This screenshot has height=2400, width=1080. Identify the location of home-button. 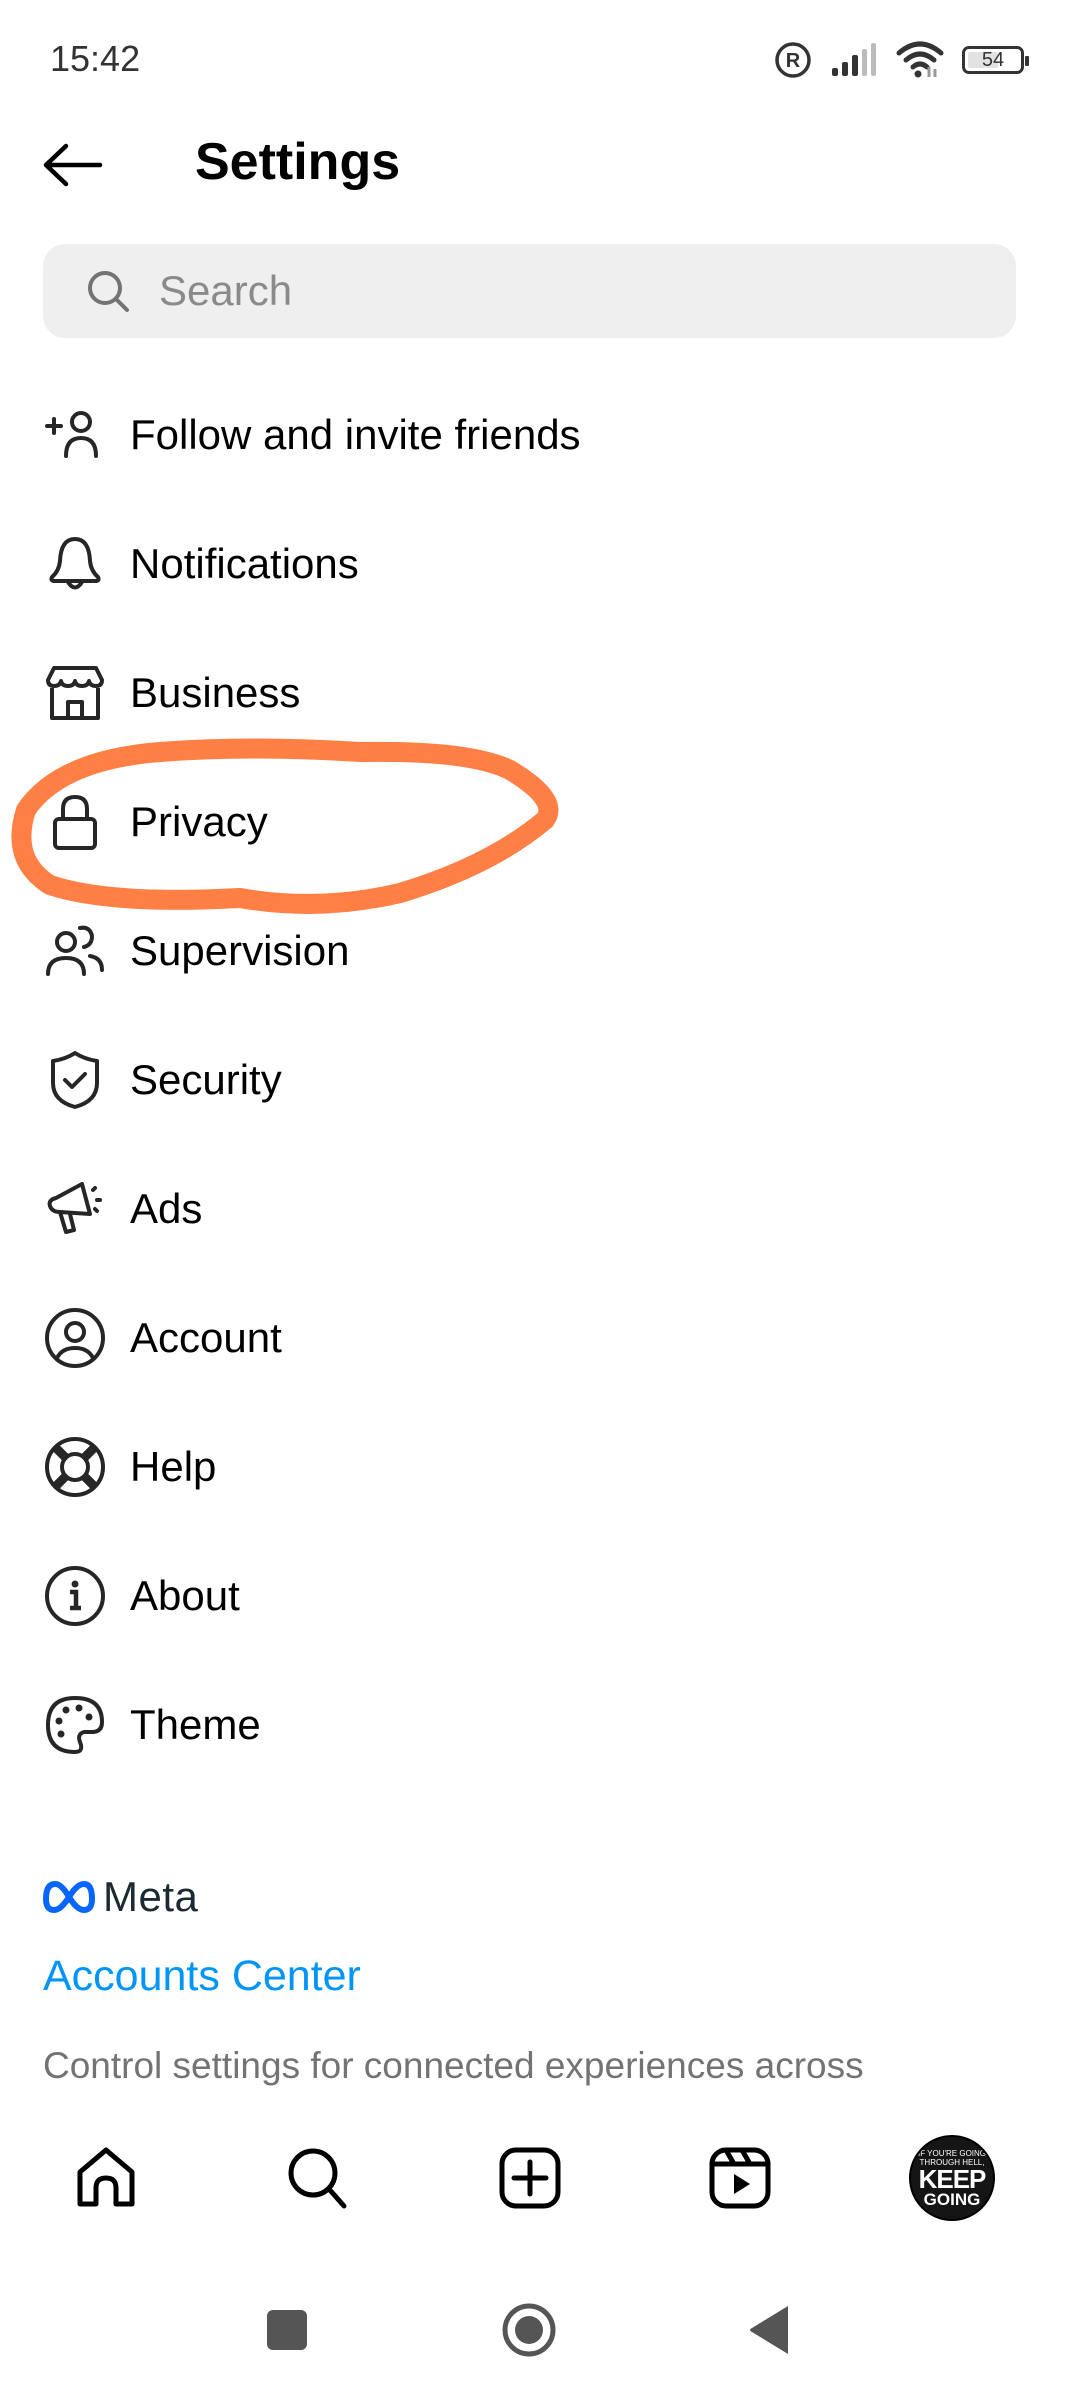
(529, 2330).